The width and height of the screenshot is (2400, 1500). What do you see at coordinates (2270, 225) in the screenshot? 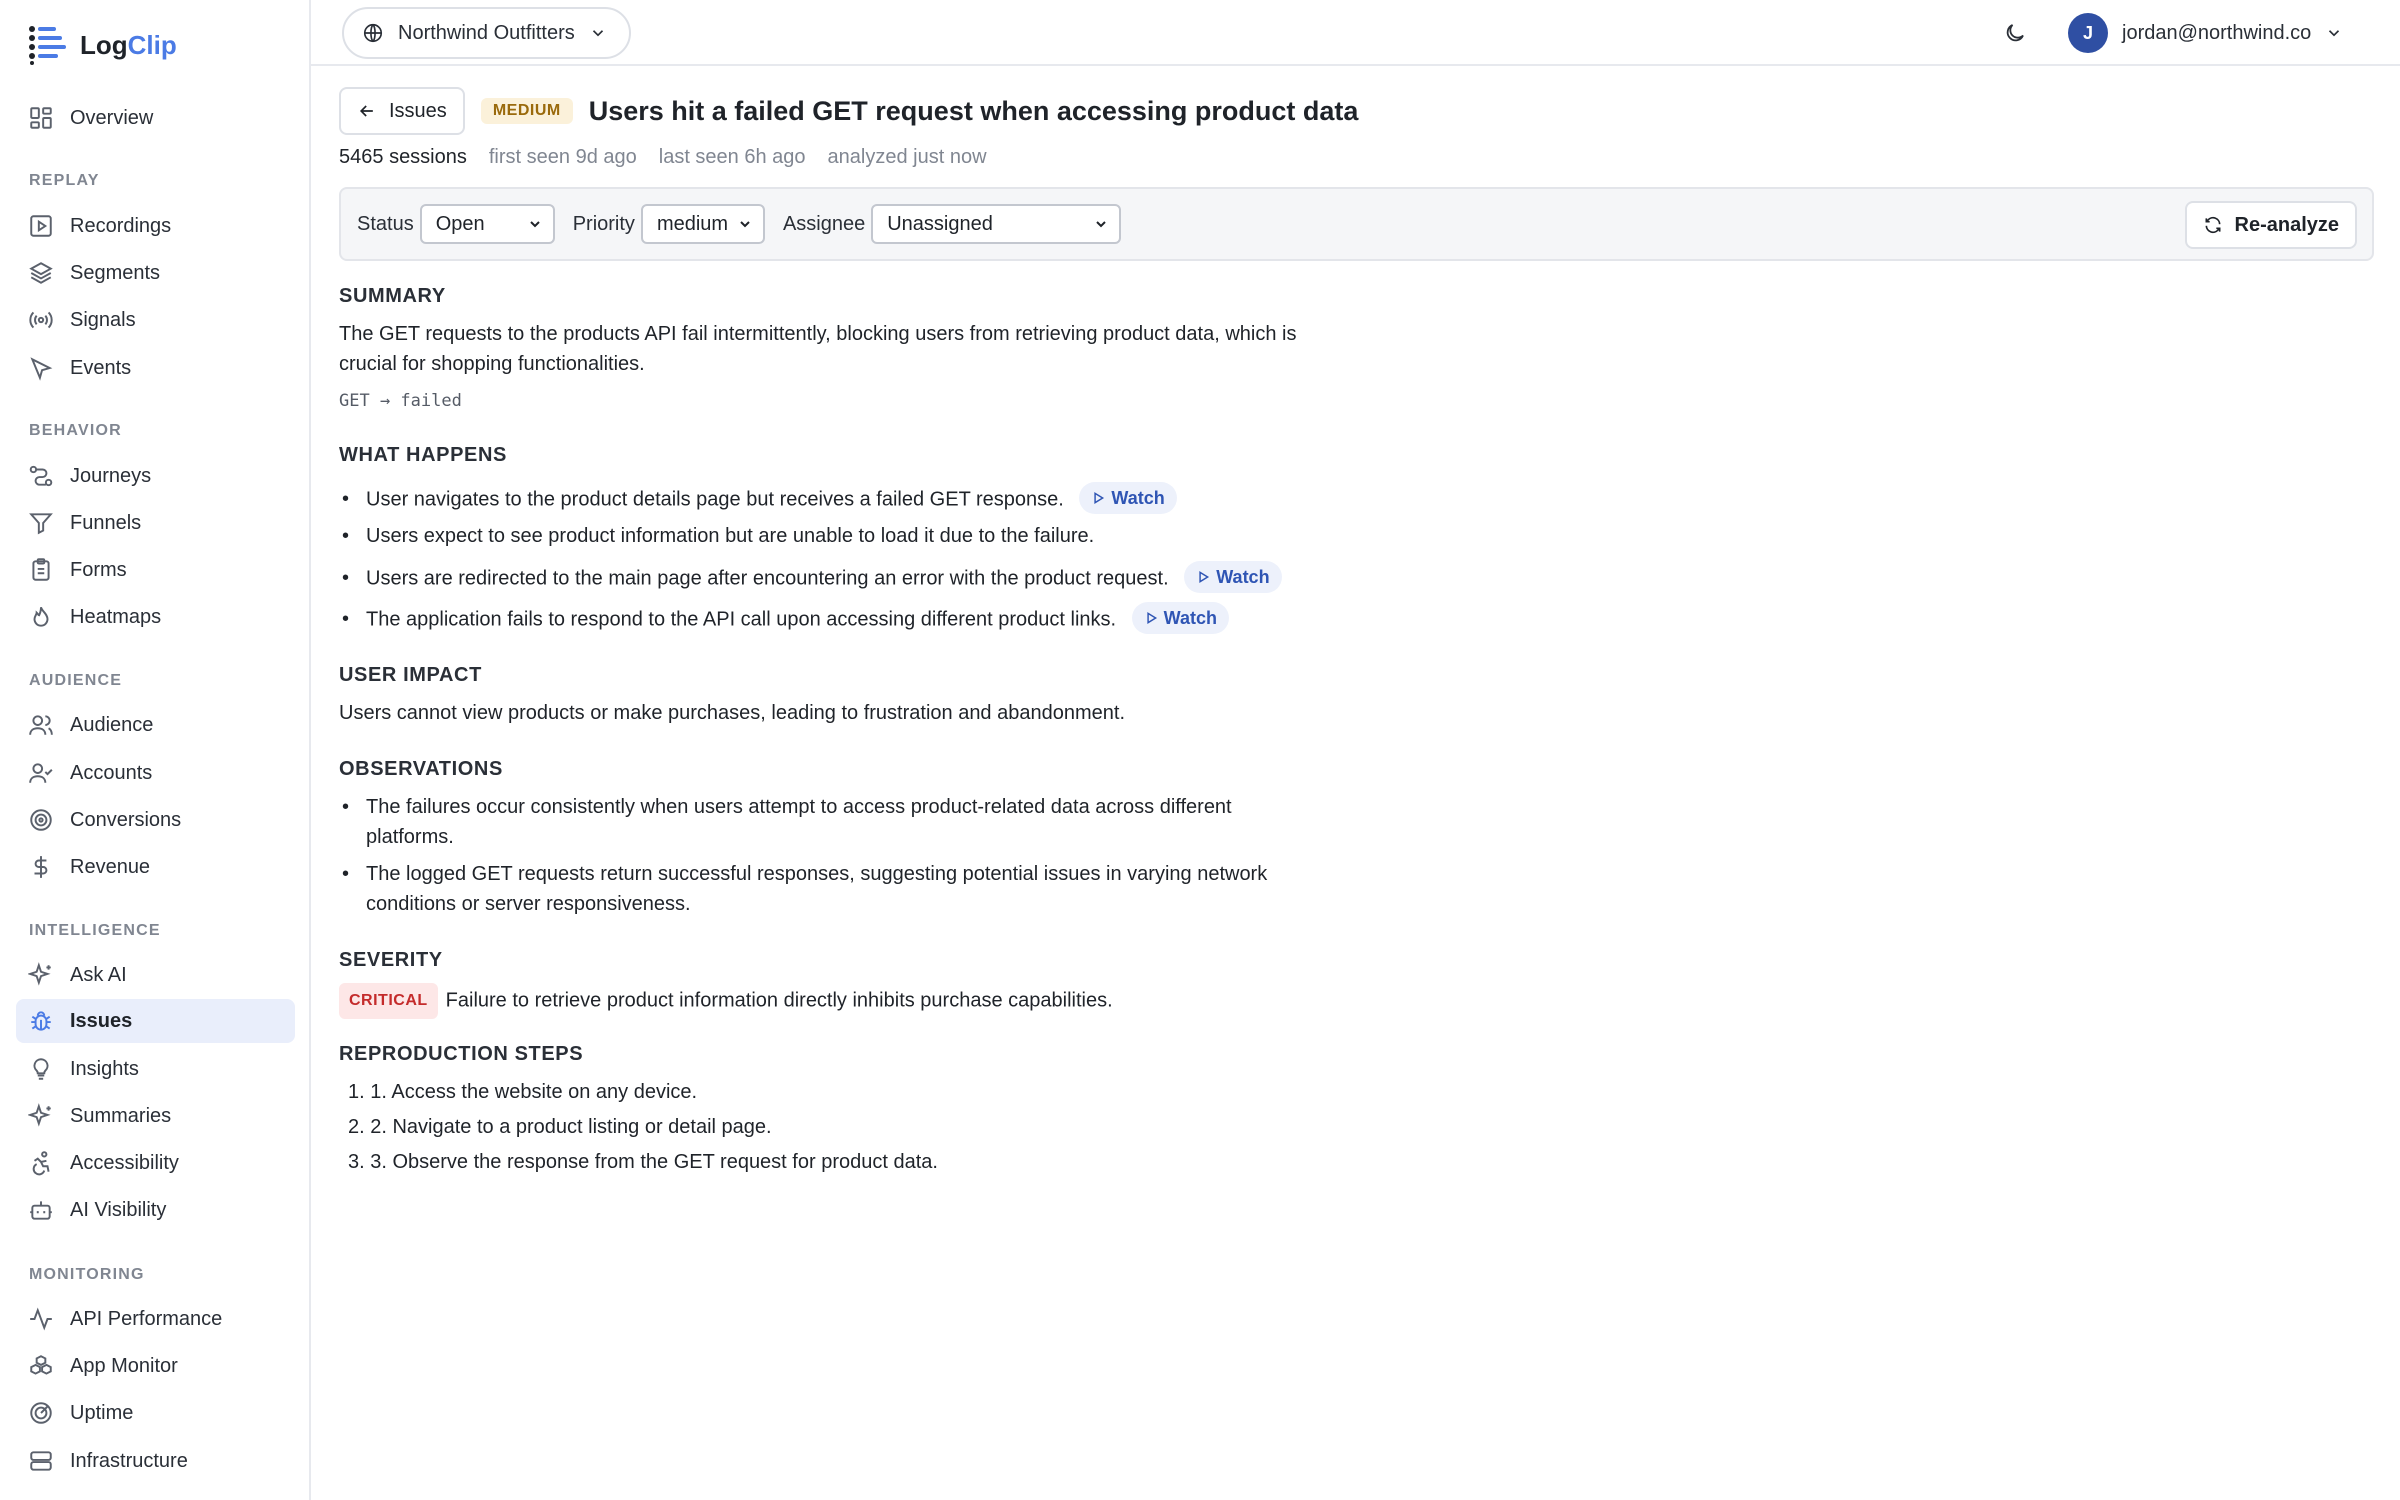
I see `reanalyze-button: Re-analyze` at bounding box center [2270, 225].